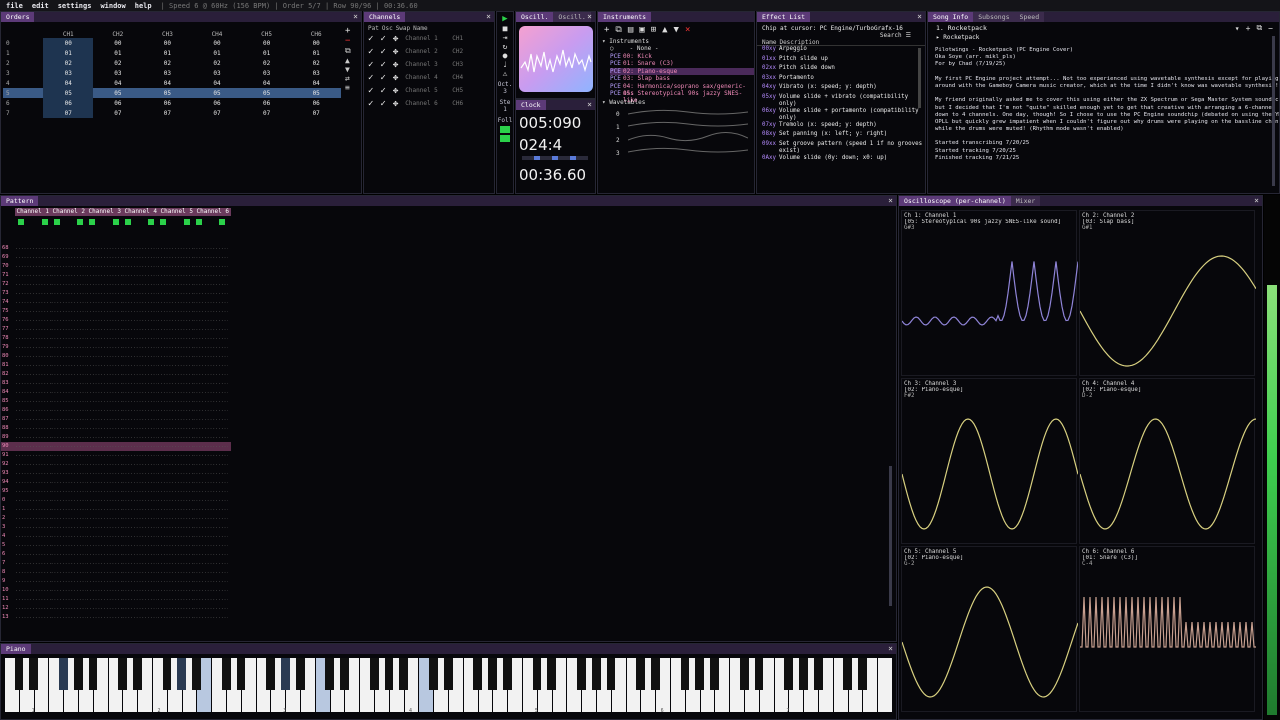 Image resolution: width=1280 pixels, height=720 pixels. I want to click on effect-item: 08xy Set panning (x: left; y: right), so click(843, 136).